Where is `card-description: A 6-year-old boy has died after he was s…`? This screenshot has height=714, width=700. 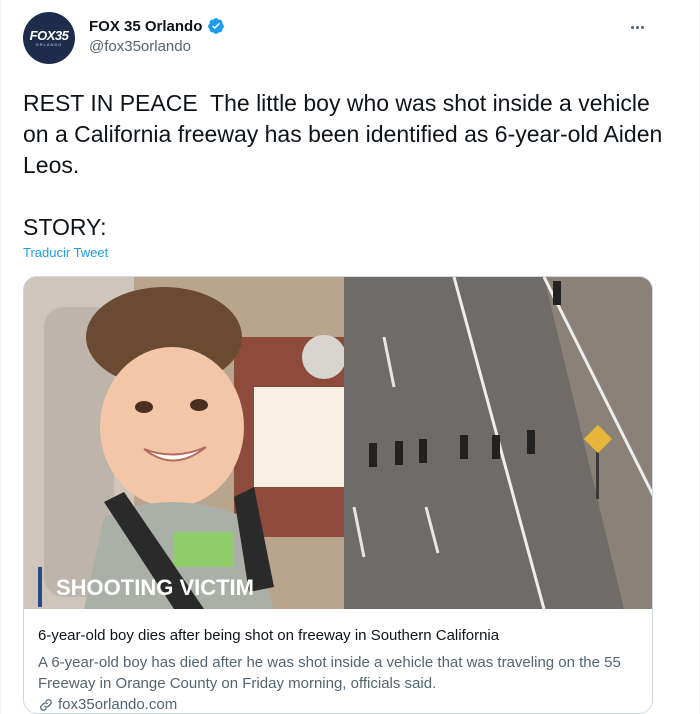
card-description: A 6-year-old boy has died after he was s… is located at coordinates (329, 673).